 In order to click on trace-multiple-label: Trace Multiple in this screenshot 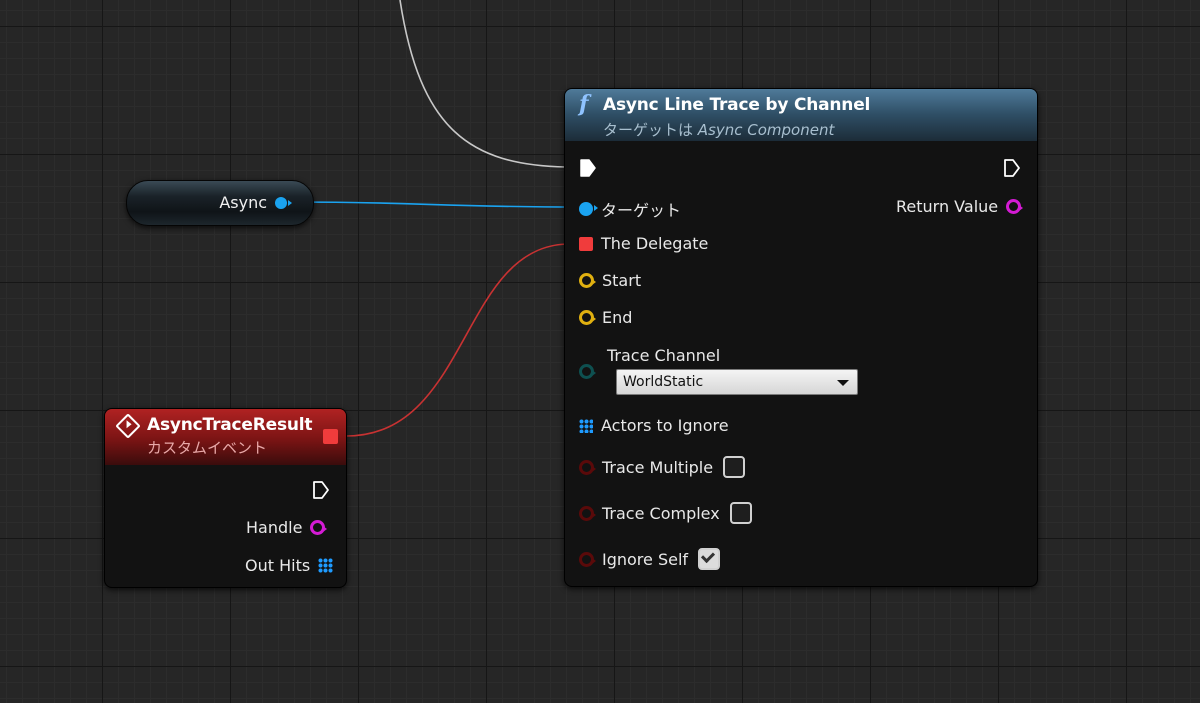, I will do `click(658, 467)`.